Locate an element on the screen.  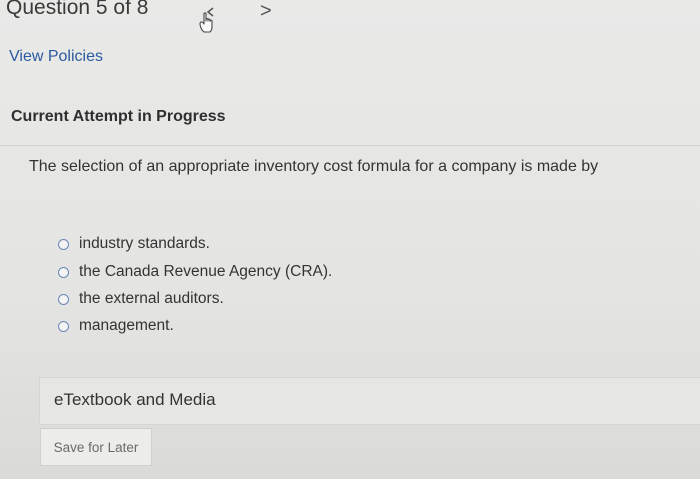
answer-option: management. is located at coordinates (116, 326).